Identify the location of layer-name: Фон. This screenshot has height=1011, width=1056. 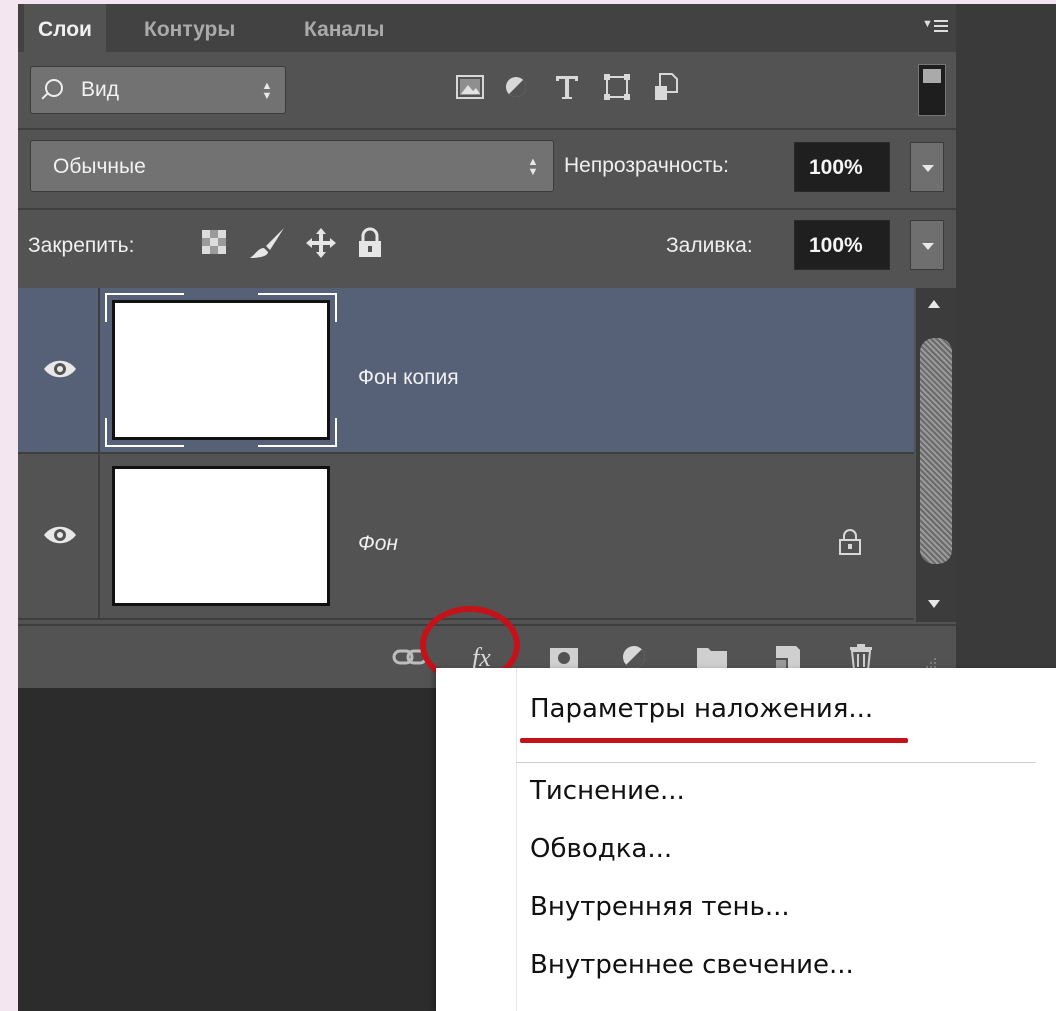
(378, 544).